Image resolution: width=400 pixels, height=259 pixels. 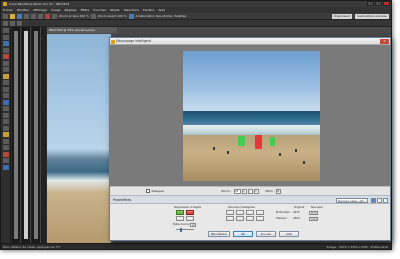 I want to click on enhance-photo-label: Amélioration des photos, so click(x=154, y=16).